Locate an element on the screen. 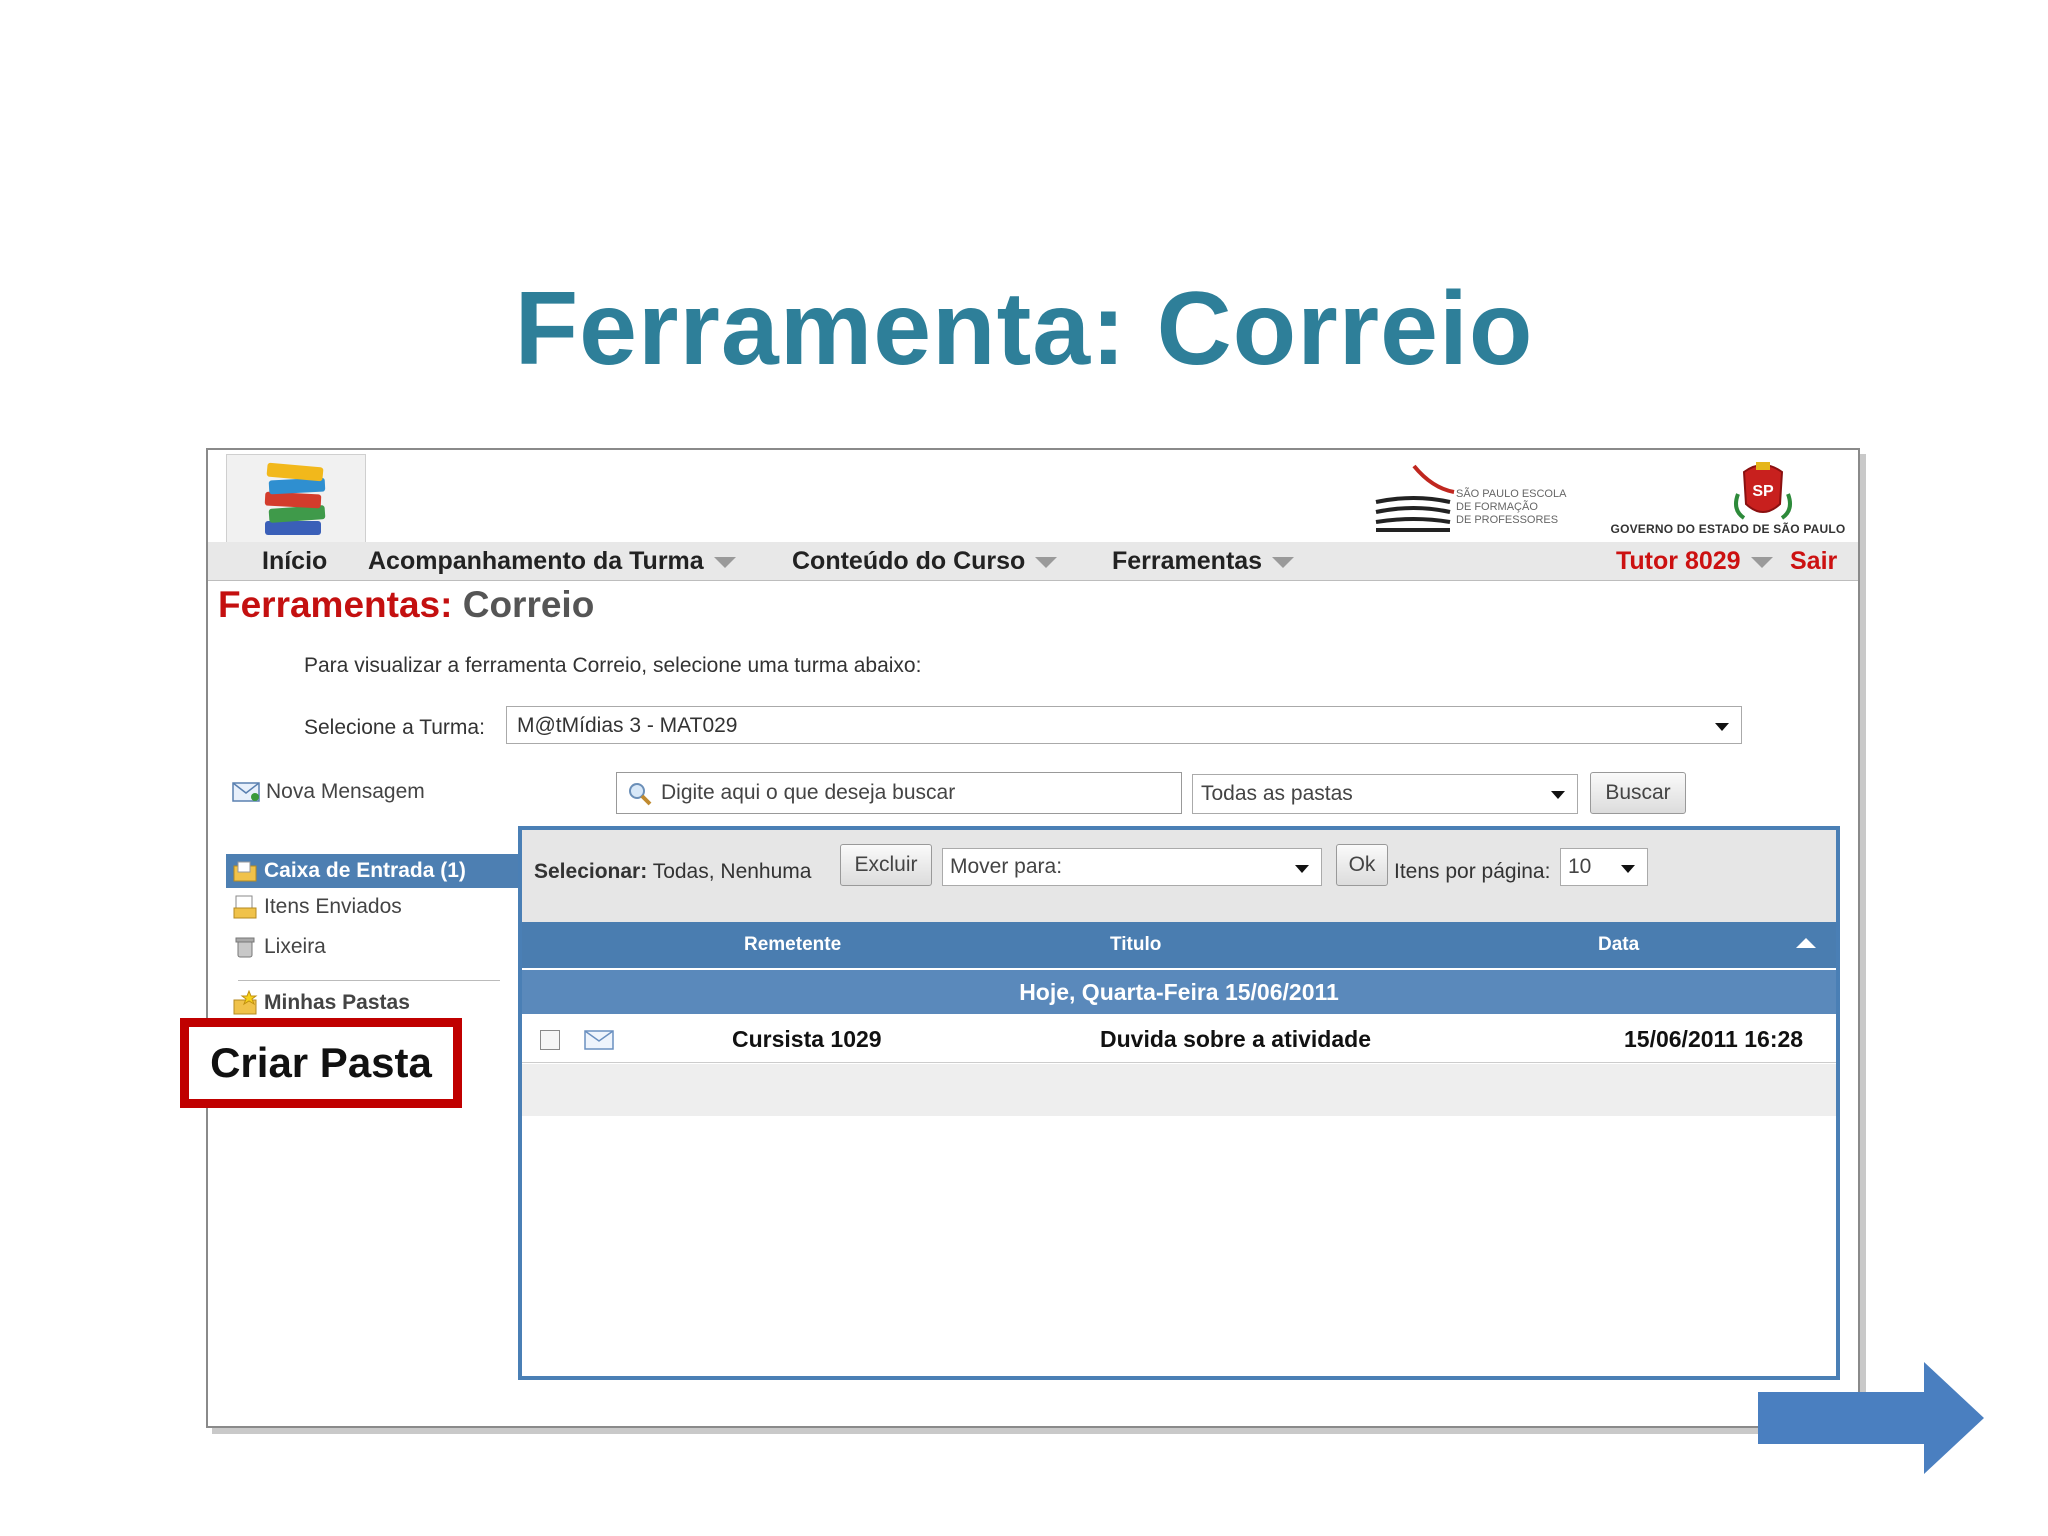 Image resolution: width=2048 pixels, height=1536 pixels. select-all-link: Todas, is located at coordinates (684, 871).